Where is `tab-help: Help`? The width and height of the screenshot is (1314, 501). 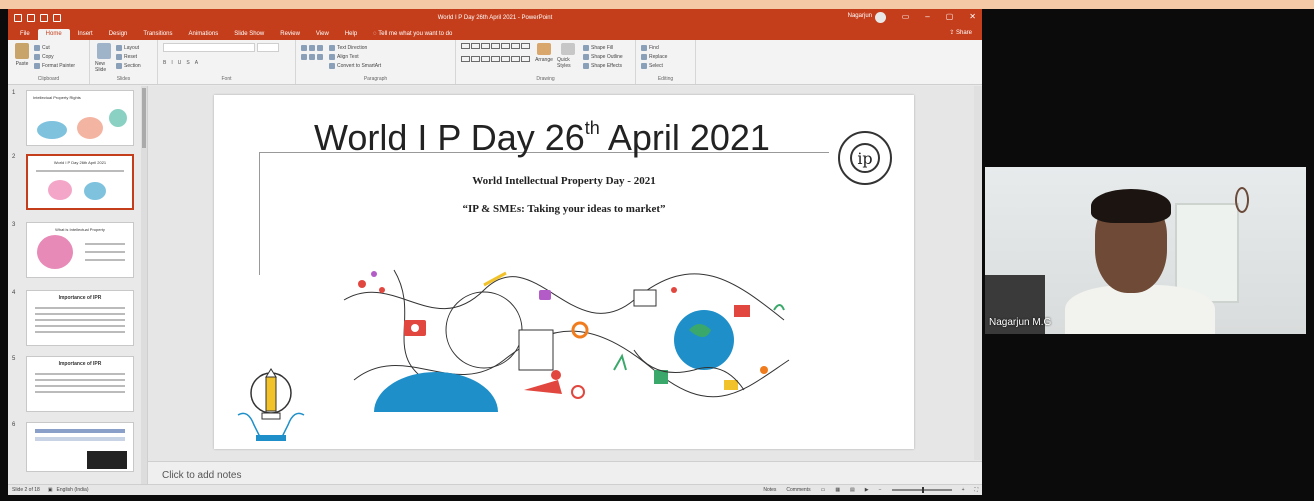 tab-help: Help is located at coordinates (351, 35).